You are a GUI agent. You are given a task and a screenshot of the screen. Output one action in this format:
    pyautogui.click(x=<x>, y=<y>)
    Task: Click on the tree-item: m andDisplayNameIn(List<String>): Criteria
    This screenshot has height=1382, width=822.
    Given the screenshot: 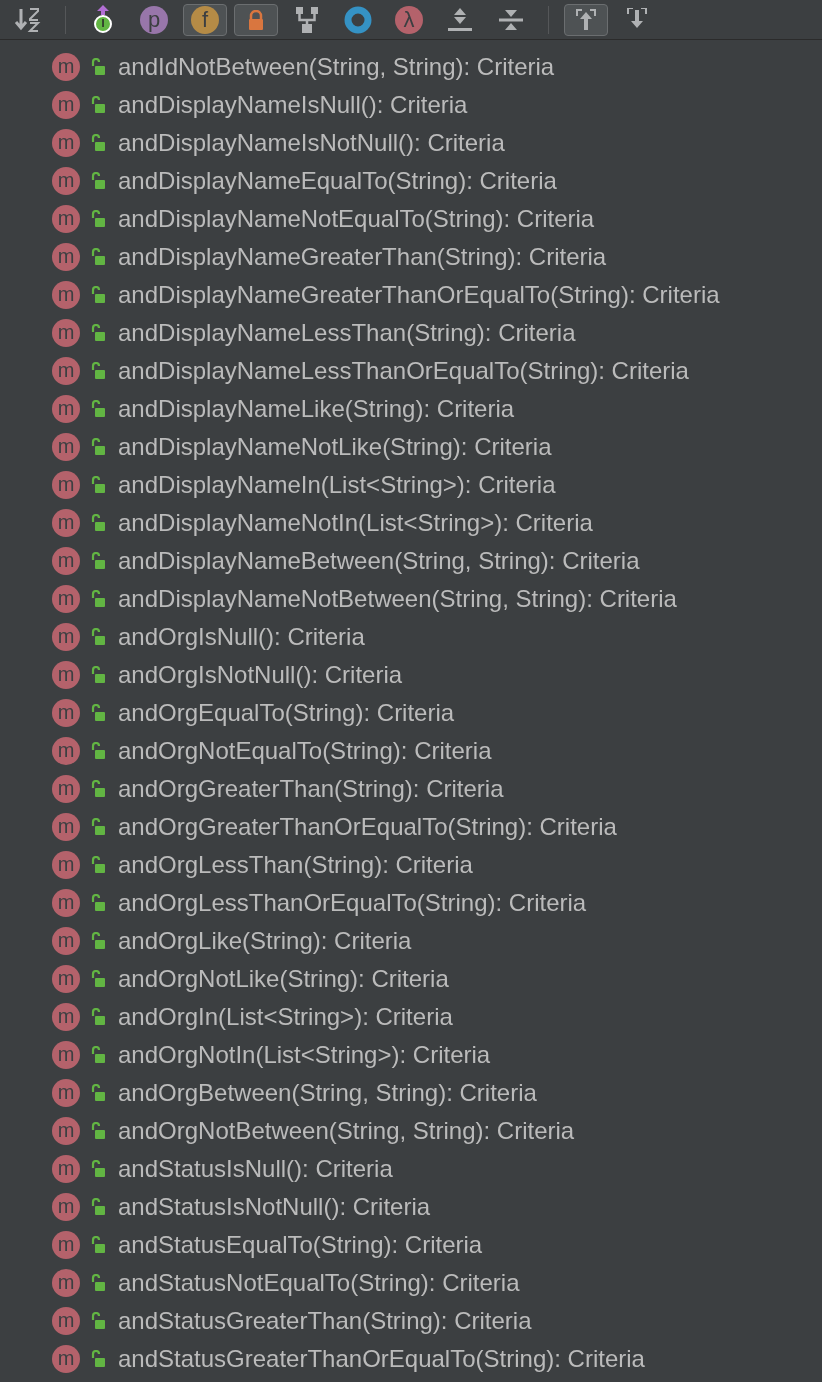 What is the action you would take?
    pyautogui.click(x=411, y=485)
    